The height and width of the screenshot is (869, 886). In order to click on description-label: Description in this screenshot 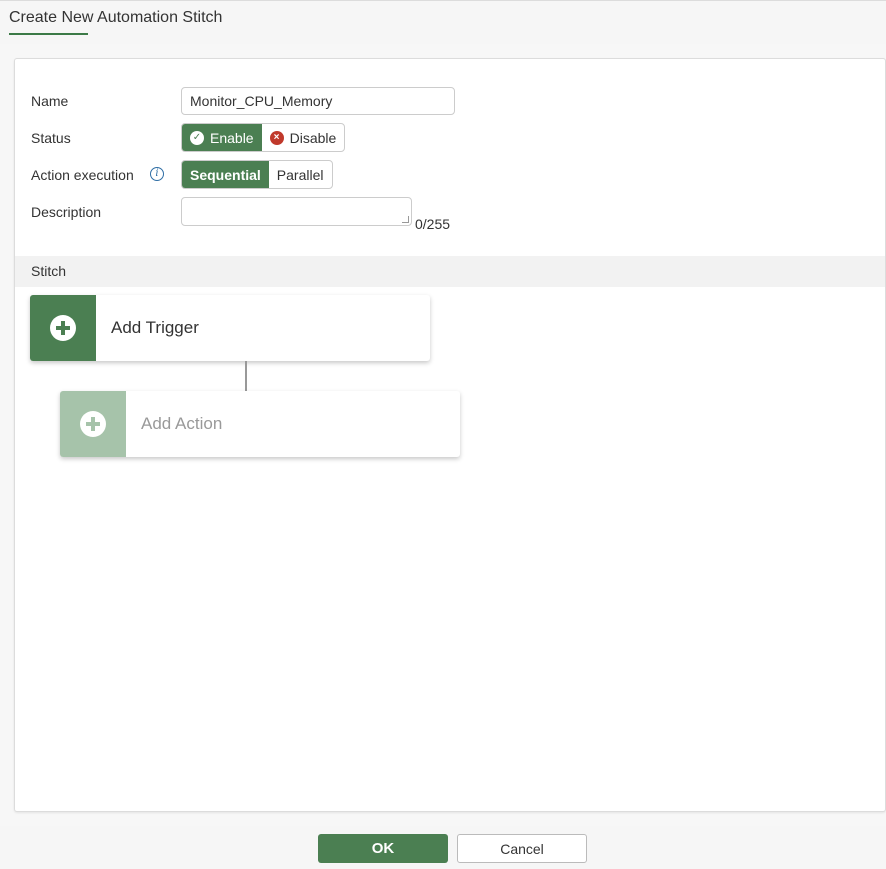, I will do `click(66, 212)`.